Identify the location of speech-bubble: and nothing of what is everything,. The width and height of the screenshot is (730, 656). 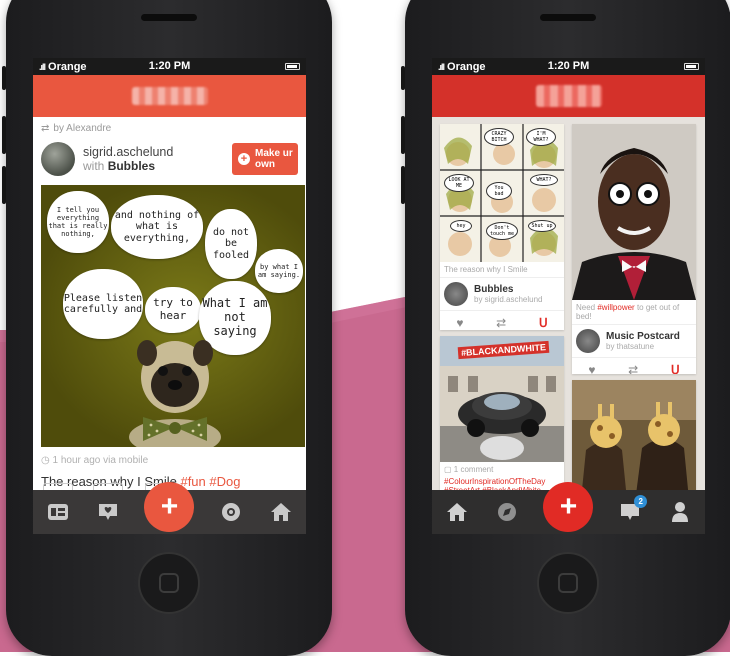
(157, 227).